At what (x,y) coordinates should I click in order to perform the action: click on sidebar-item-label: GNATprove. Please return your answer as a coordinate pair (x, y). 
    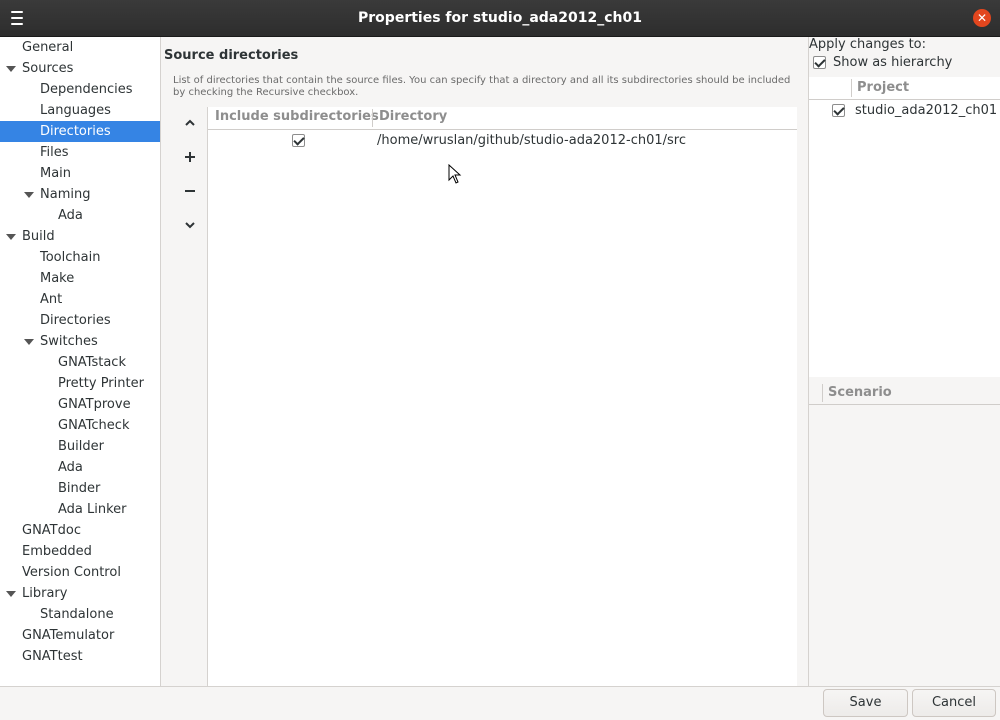
    Looking at the image, I should click on (94, 404).